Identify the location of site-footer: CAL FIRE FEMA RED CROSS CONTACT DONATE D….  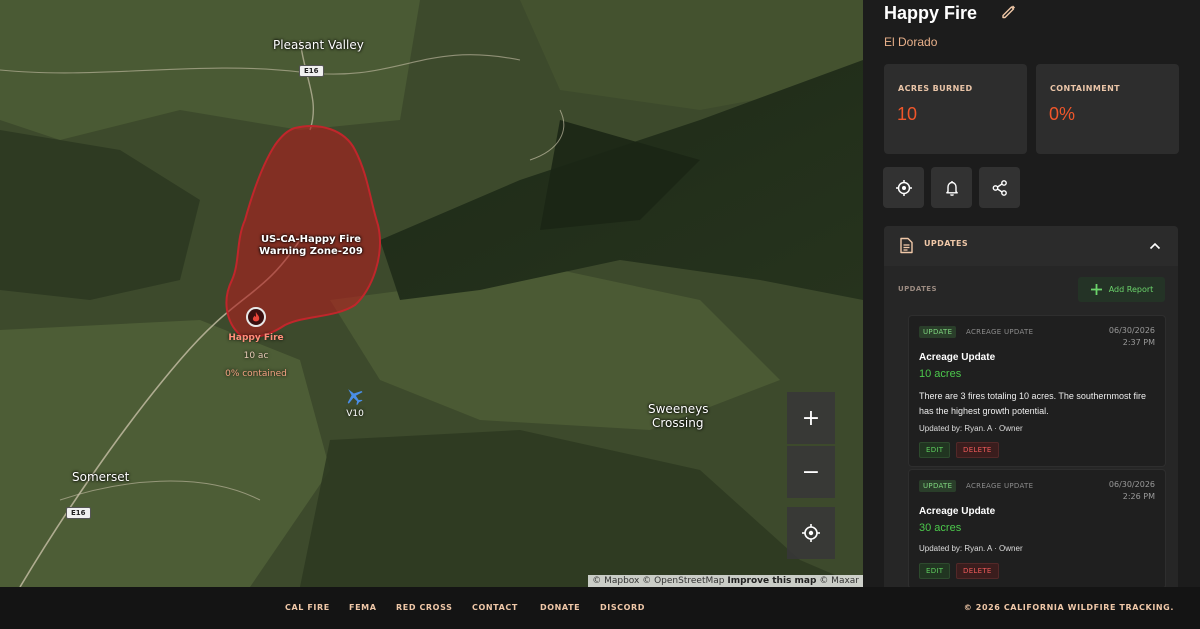
(600, 608).